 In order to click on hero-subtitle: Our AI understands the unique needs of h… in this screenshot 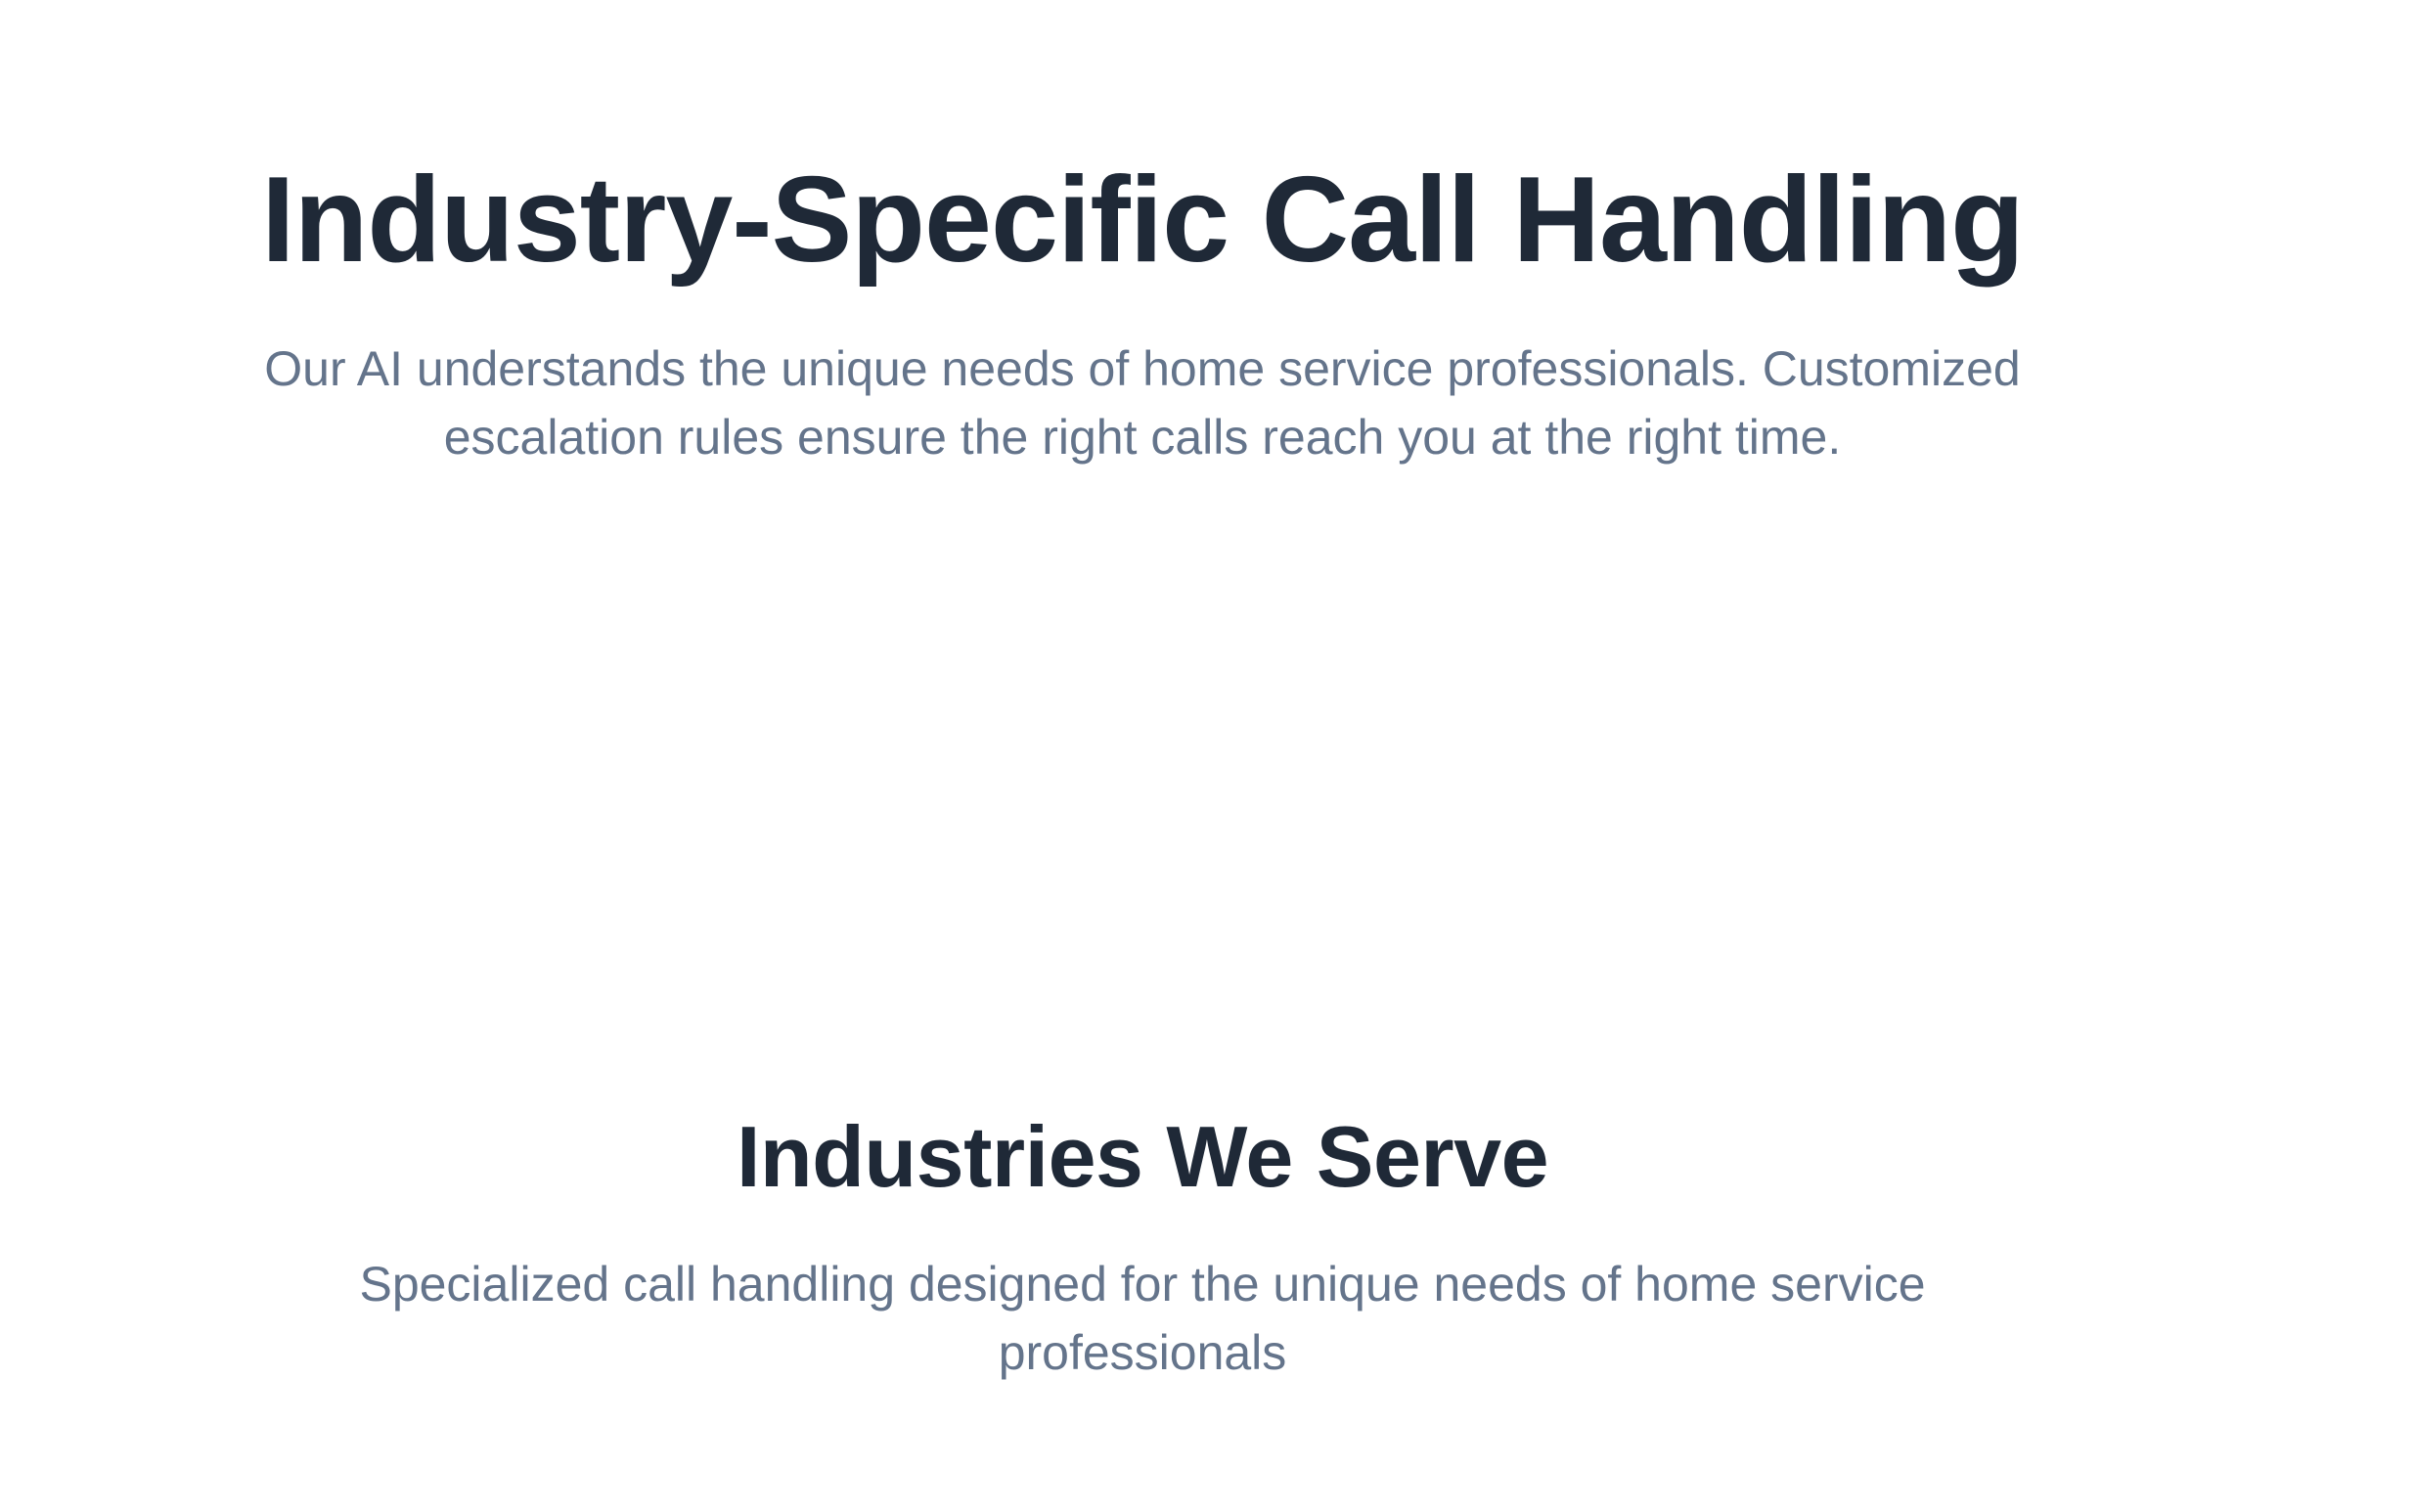, I will do `click(1142, 403)`.